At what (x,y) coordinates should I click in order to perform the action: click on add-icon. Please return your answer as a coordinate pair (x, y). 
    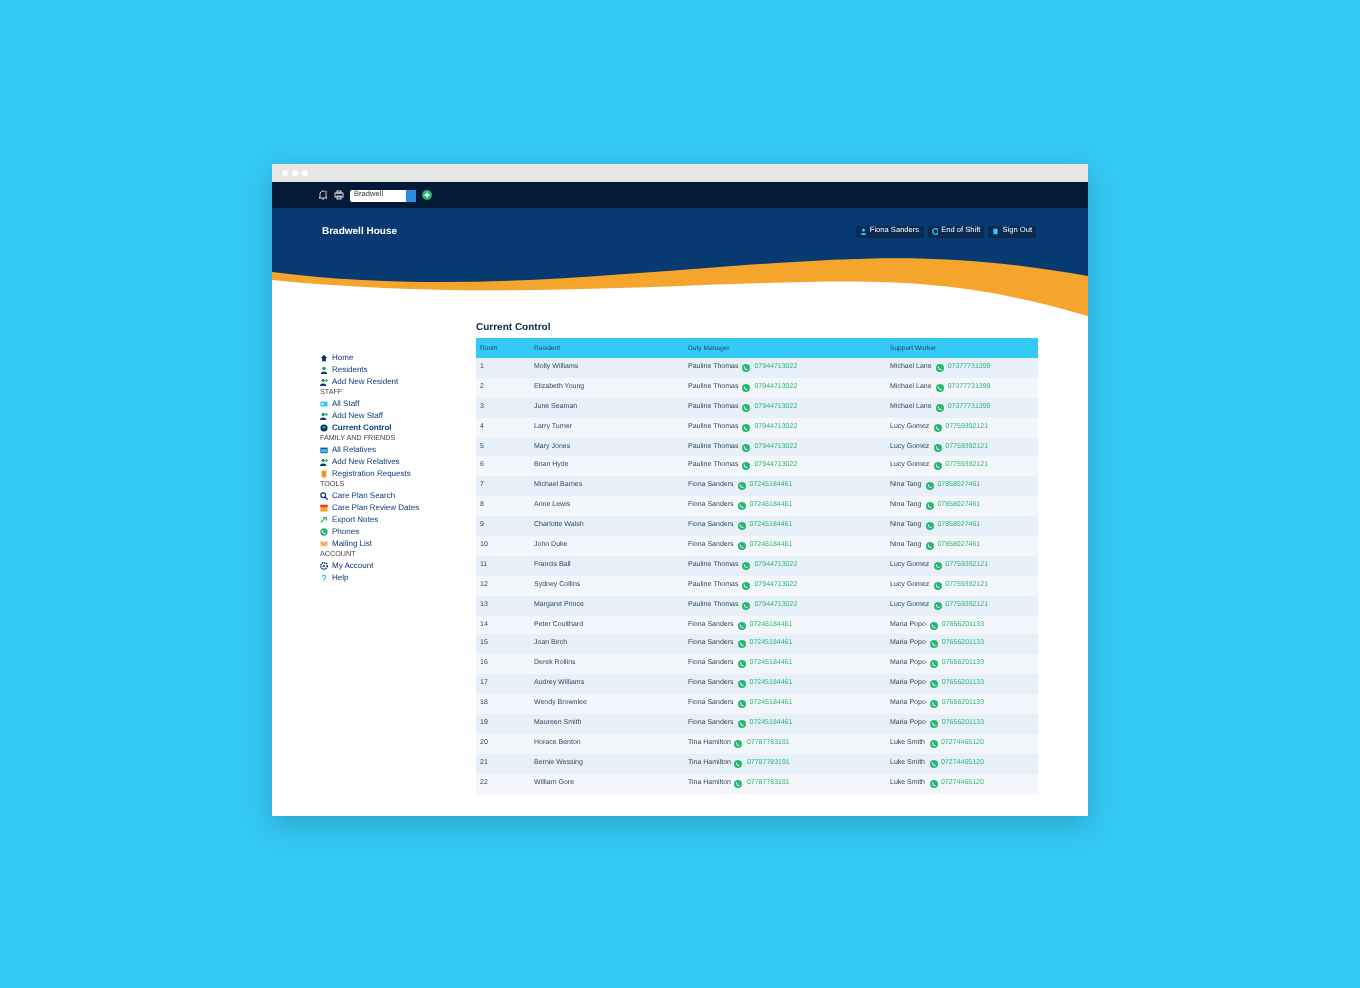
    Looking at the image, I should click on (427, 195).